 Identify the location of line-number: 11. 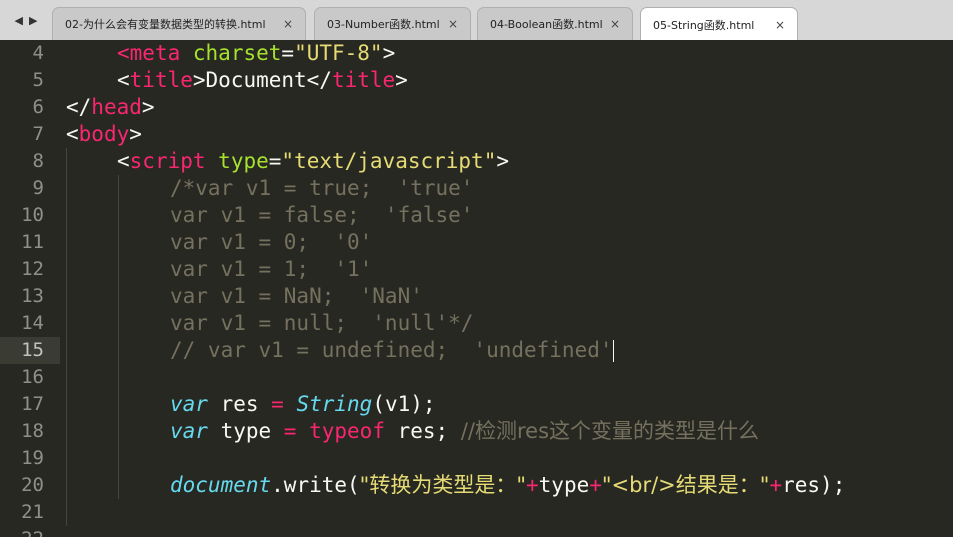
(32, 242).